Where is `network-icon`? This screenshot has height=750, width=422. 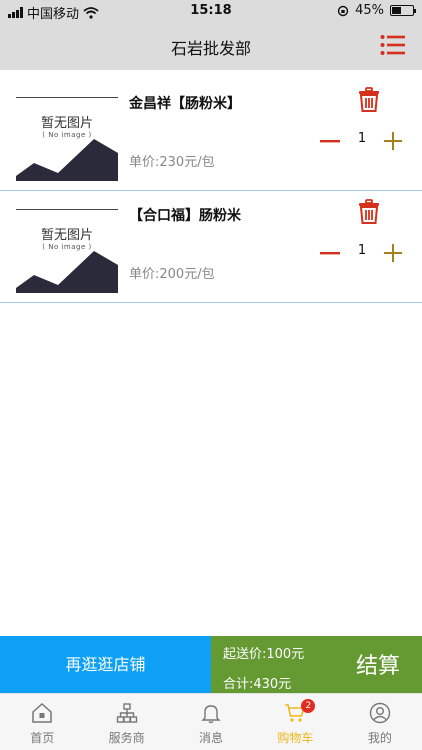 network-icon is located at coordinates (126, 713).